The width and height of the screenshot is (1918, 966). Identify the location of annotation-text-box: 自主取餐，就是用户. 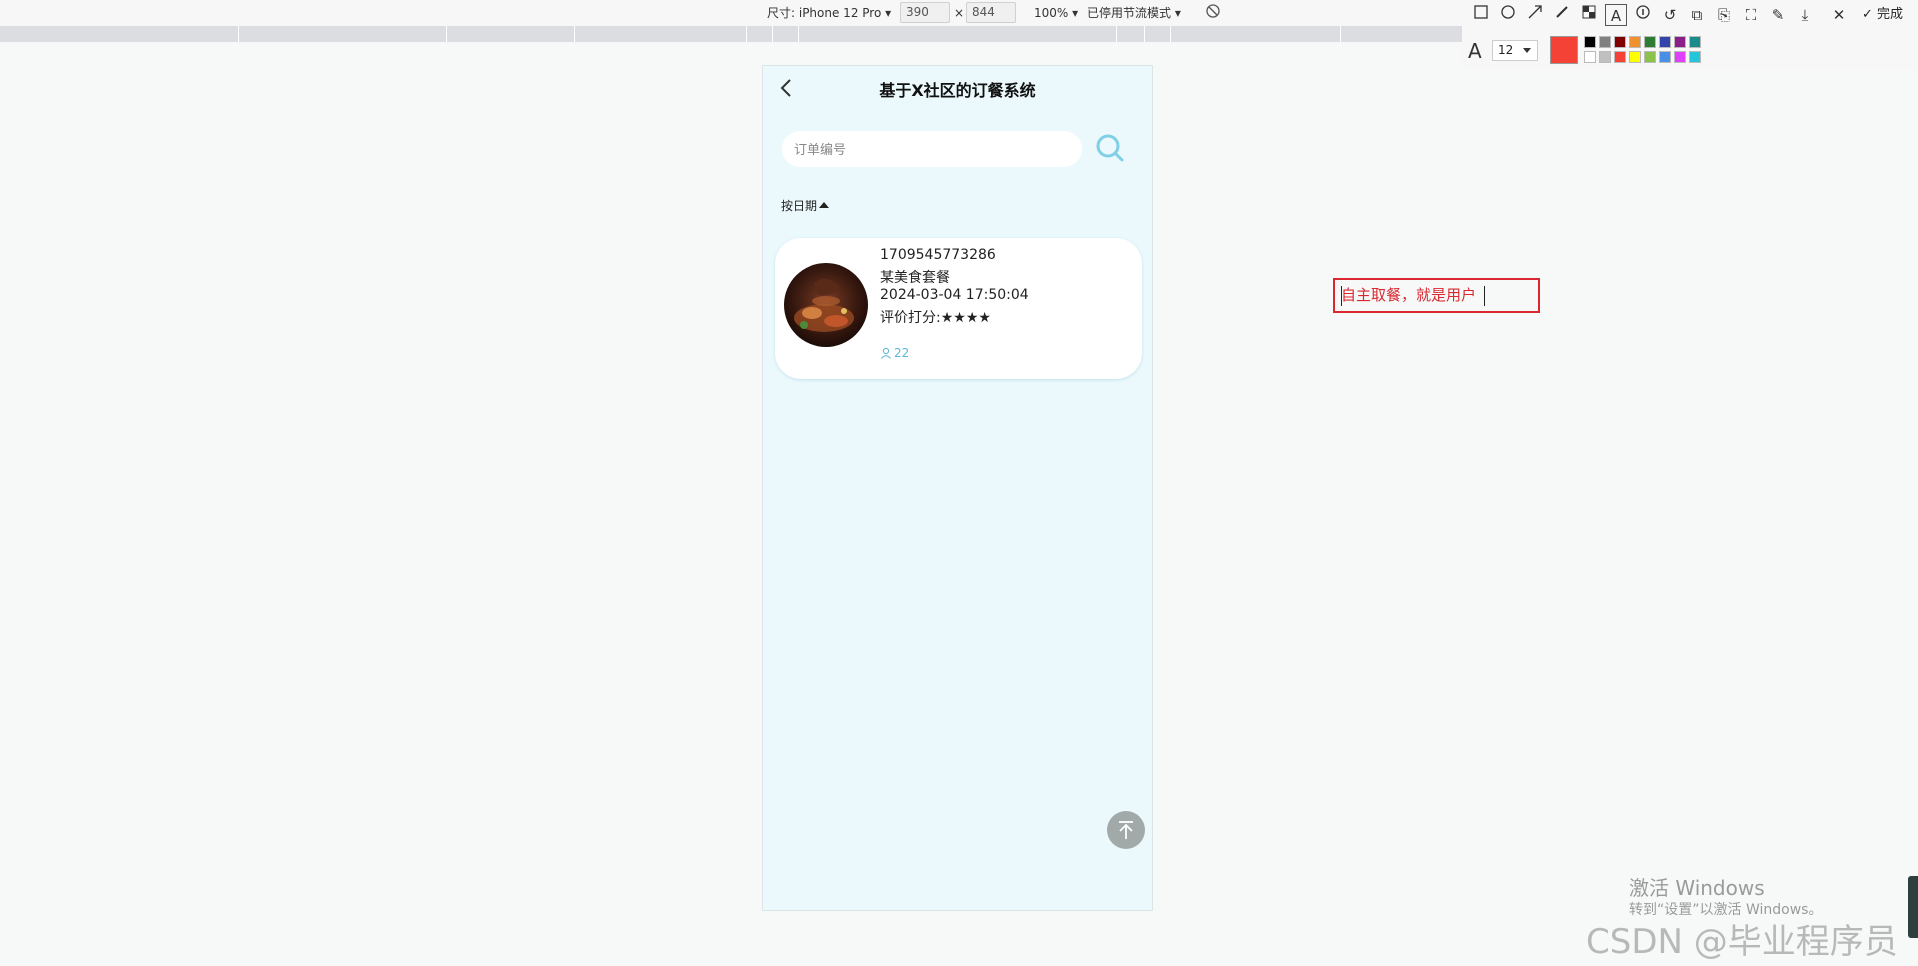
(1436, 295).